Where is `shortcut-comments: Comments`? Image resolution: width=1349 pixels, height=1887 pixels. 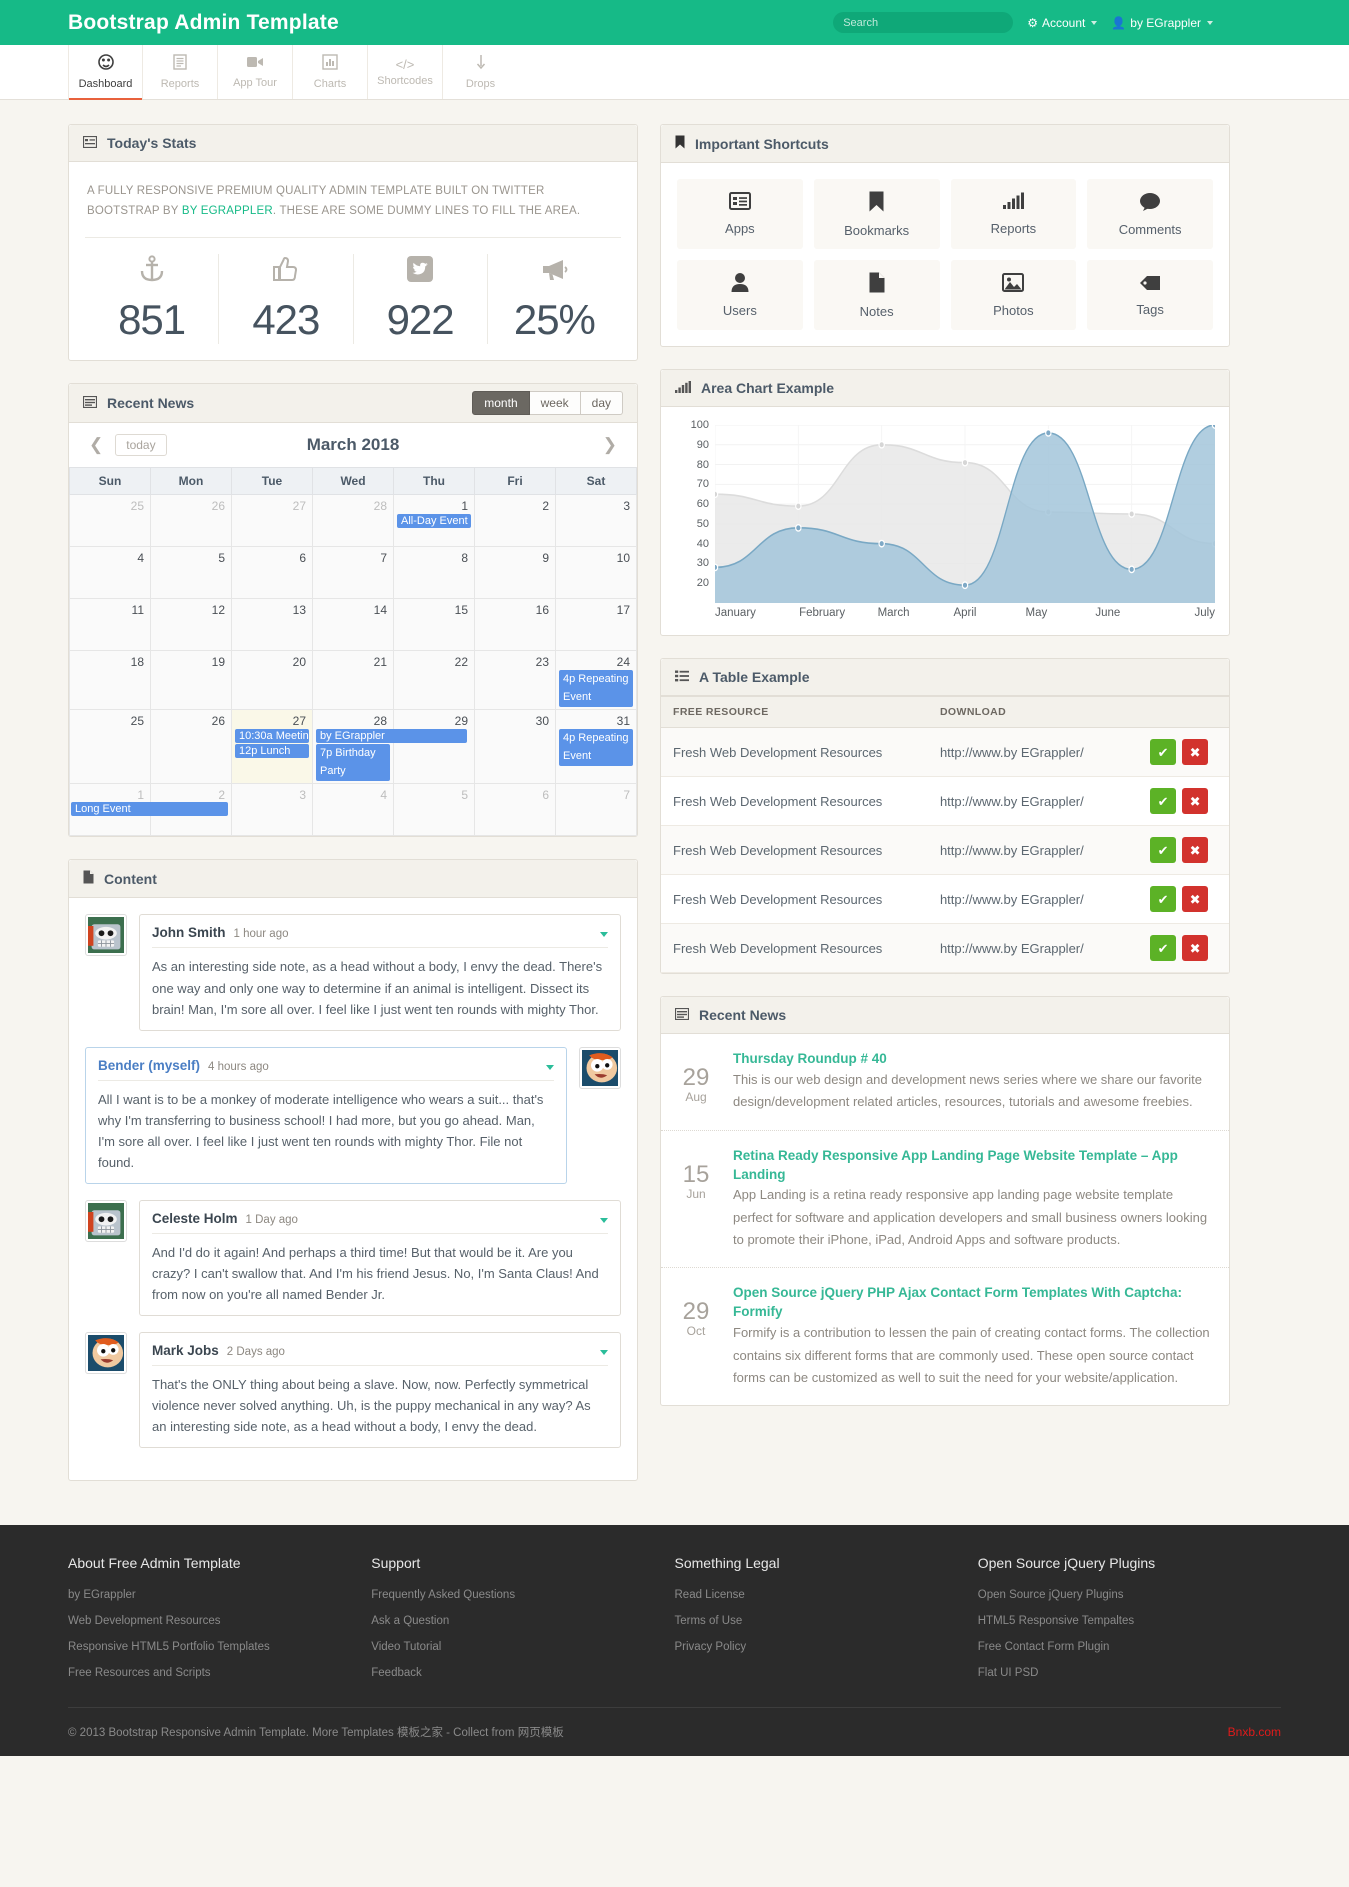
shortcut-comments: Comments is located at coordinates (1150, 214).